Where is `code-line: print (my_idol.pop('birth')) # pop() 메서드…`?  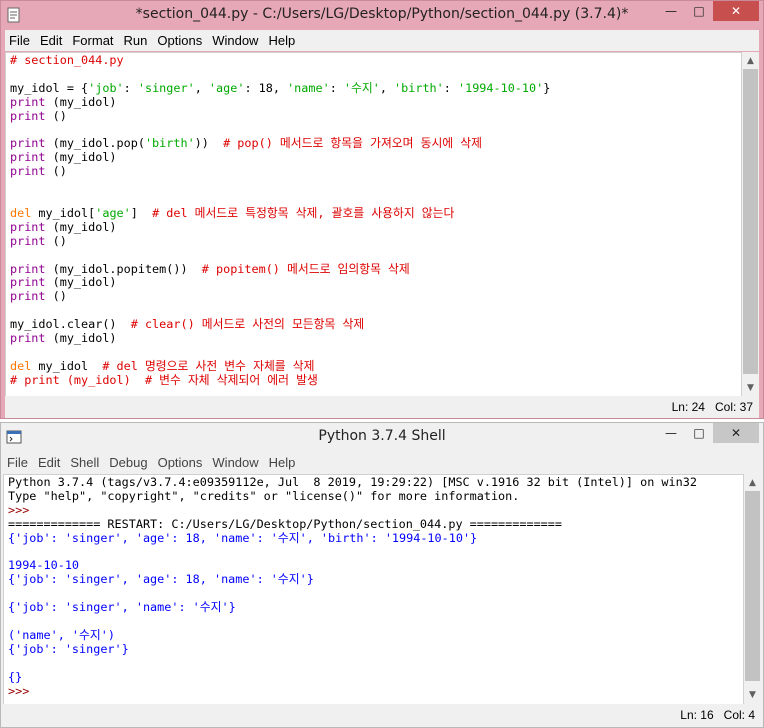 code-line: print (my_idol.pop('birth')) # pop() 메서드… is located at coordinates (375, 143).